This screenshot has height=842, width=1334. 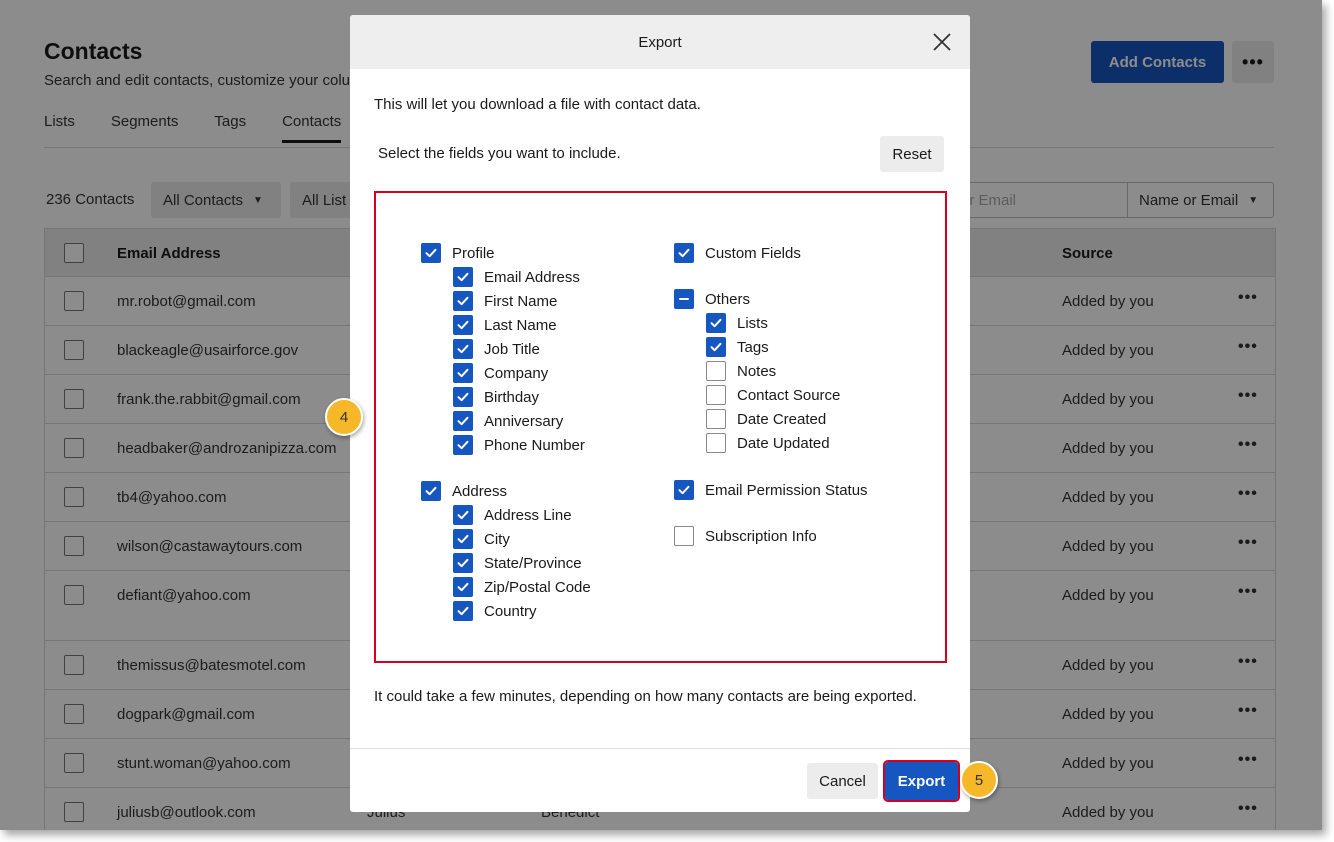 I want to click on step-badge-4: 4, so click(x=344, y=417).